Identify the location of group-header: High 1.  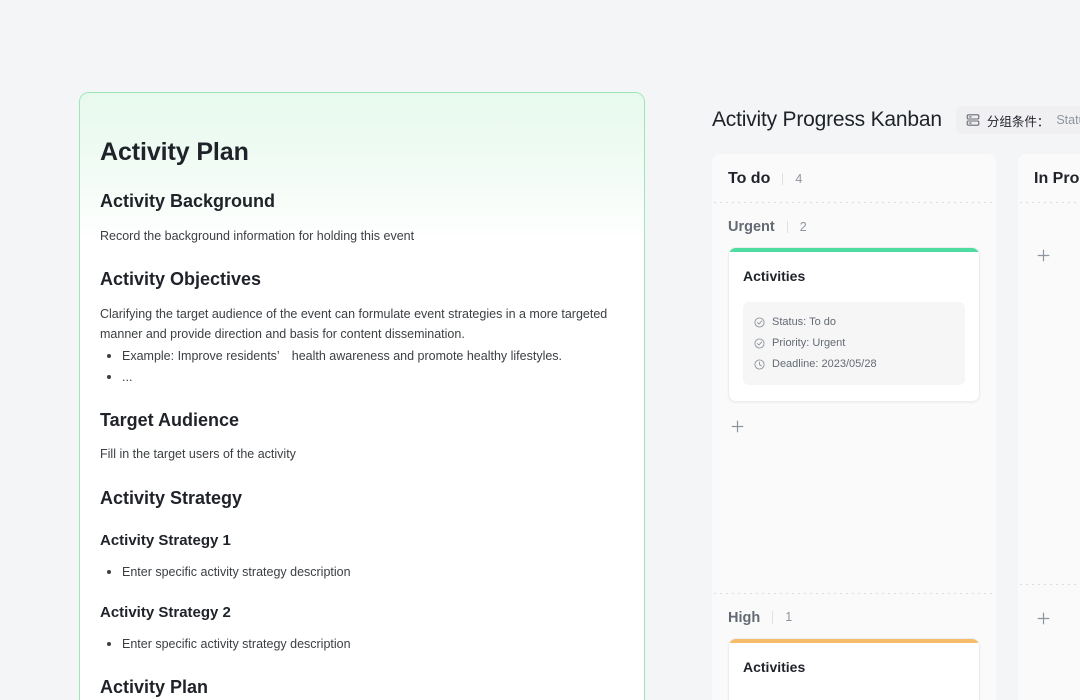
(854, 616).